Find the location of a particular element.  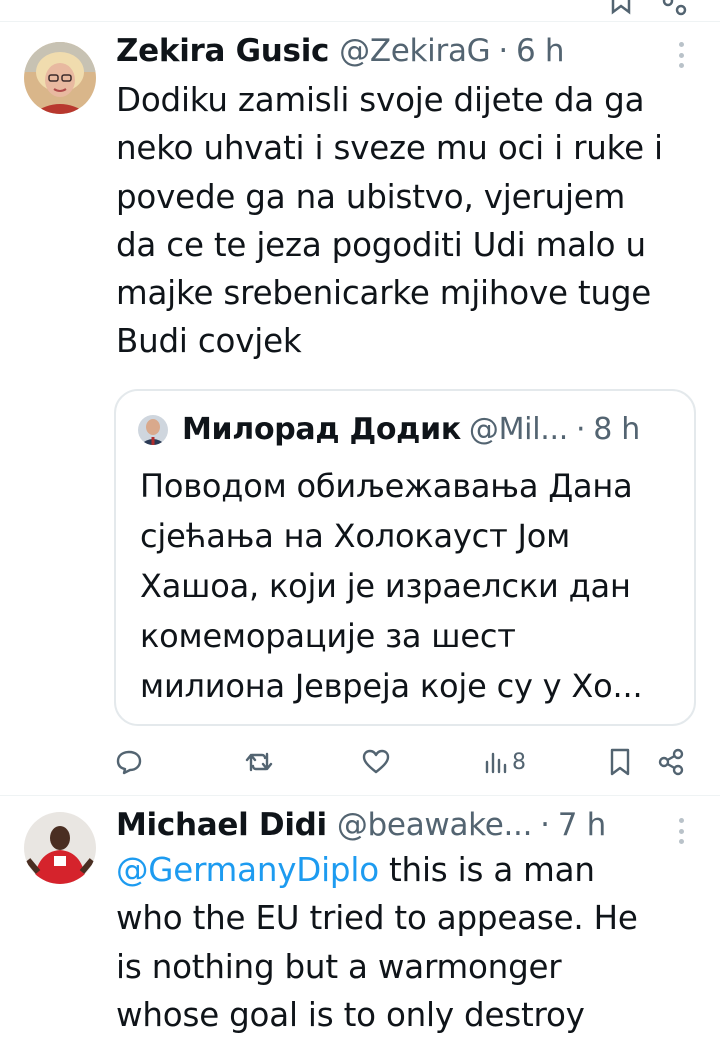

views-button: 8 is located at coordinates (505, 762).